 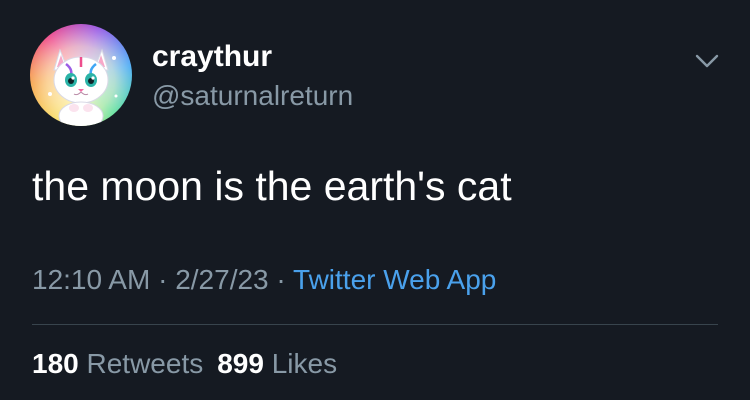 What do you see at coordinates (375, 324) in the screenshot?
I see `divider` at bounding box center [375, 324].